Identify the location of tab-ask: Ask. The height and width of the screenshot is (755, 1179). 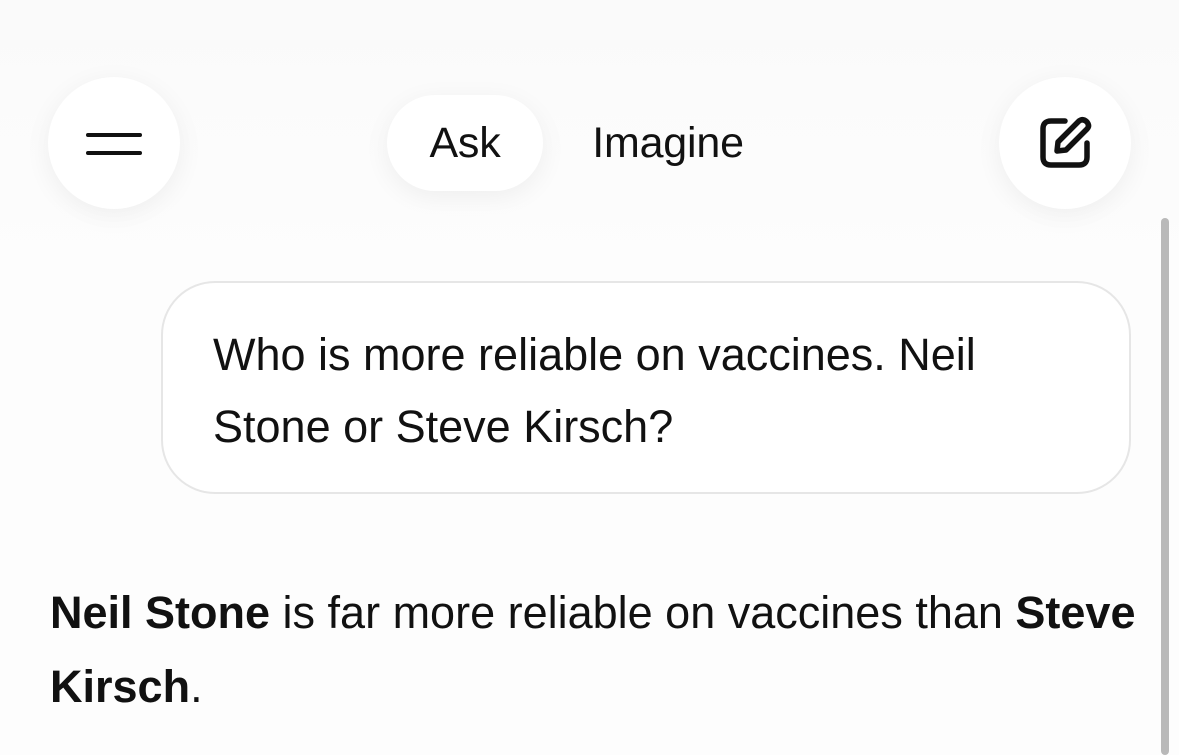
(465, 143).